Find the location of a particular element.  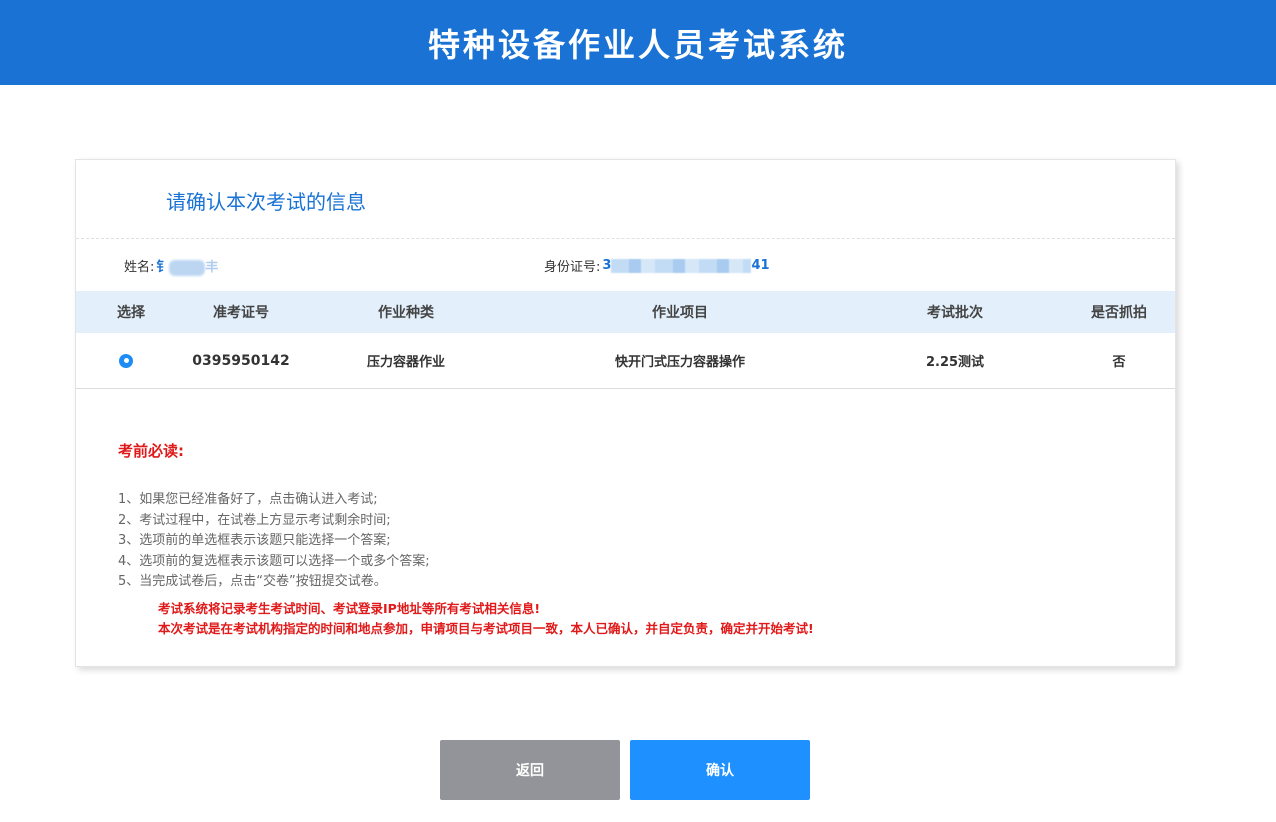

ticket-no-cell: 0395950142 is located at coordinates (241, 360).